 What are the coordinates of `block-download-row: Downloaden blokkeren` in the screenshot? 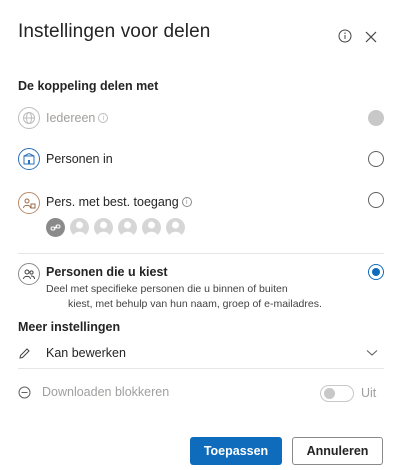 It's located at (93, 392).